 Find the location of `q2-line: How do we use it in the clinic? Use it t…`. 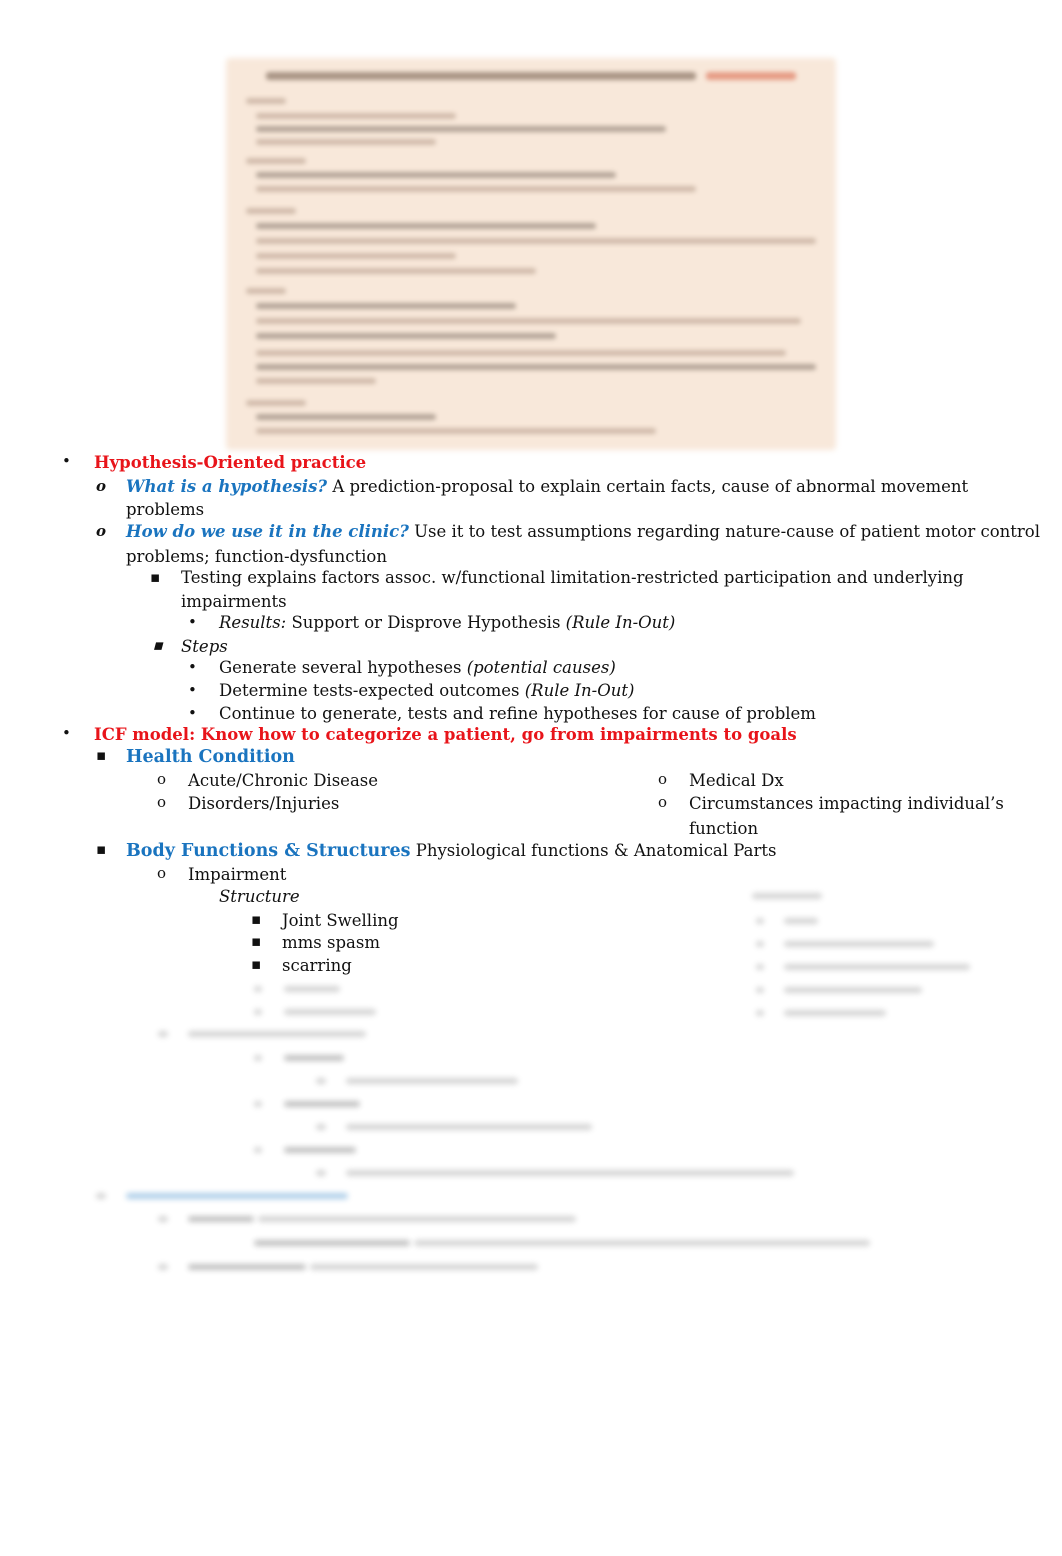

q2-line: How do we use it in the clinic? Use it t… is located at coordinates (583, 532).